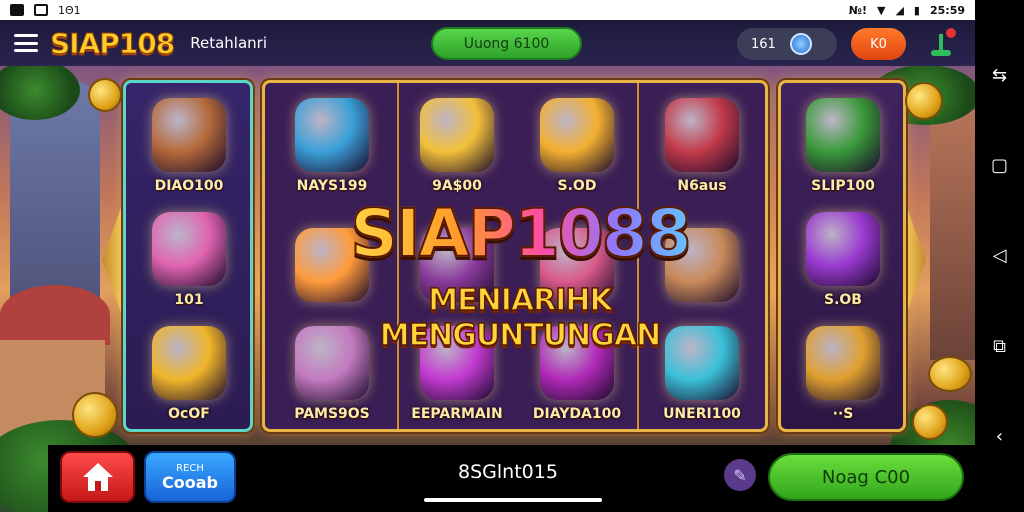 This screenshot has height=512, width=1024. Describe the element at coordinates (577, 414) in the screenshot. I see `reel-cell-label: DIAYDA100` at that location.